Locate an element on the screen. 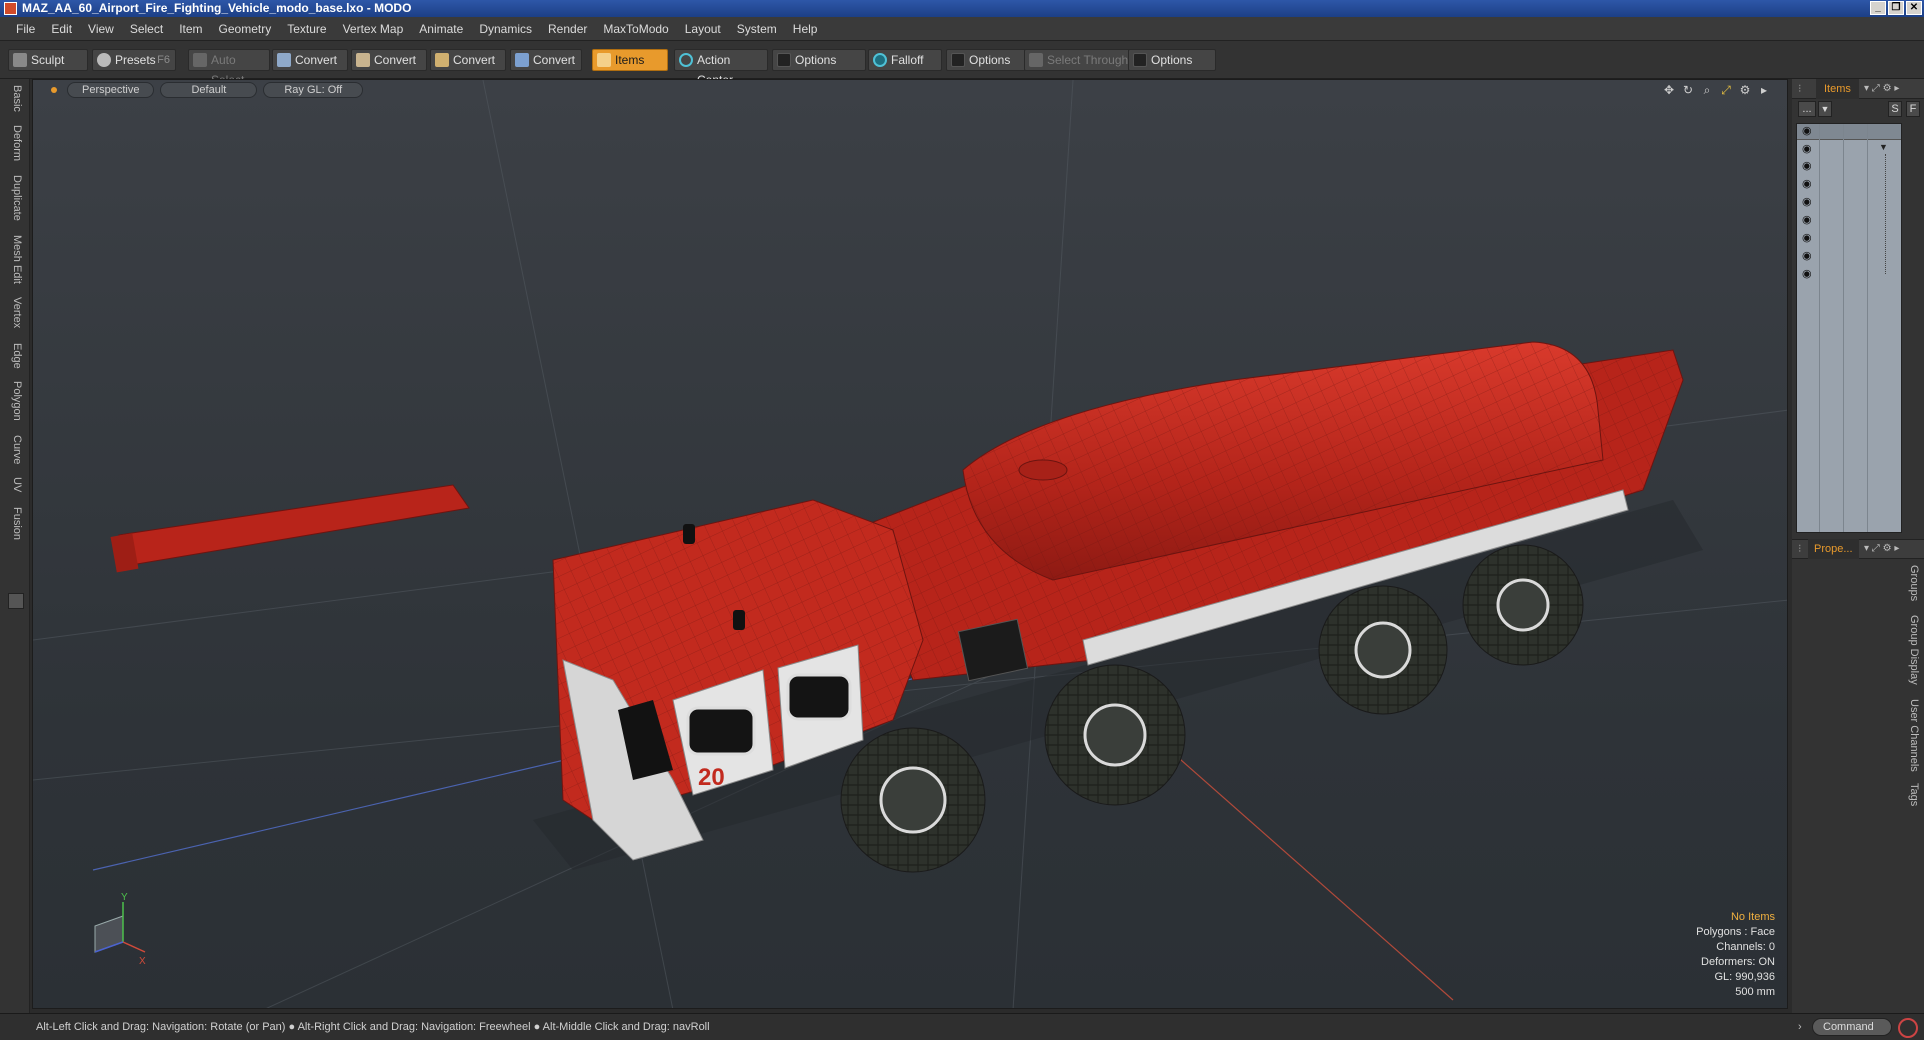 The image size is (1924, 1040). tab-mesh-edit: Mesh Edit is located at coordinates (15, 259).